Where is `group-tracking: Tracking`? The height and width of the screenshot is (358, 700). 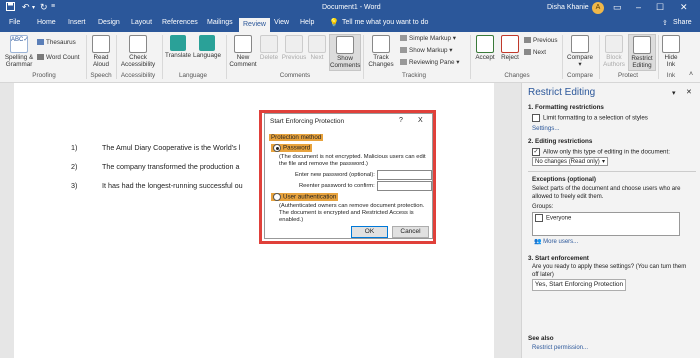
group-tracking: Tracking is located at coordinates (414, 75).